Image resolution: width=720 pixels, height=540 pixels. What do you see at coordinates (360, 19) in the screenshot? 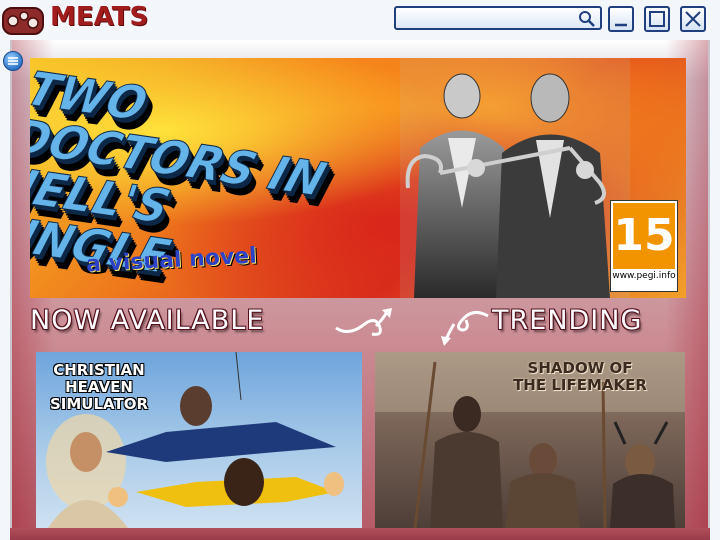
I see `title-bar: MEATS` at bounding box center [360, 19].